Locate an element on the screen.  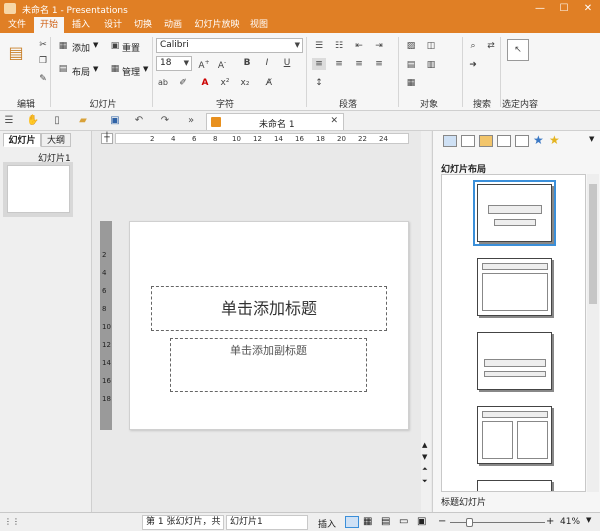
select-pointer-icon: ↖ is located at coordinates (518, 50).